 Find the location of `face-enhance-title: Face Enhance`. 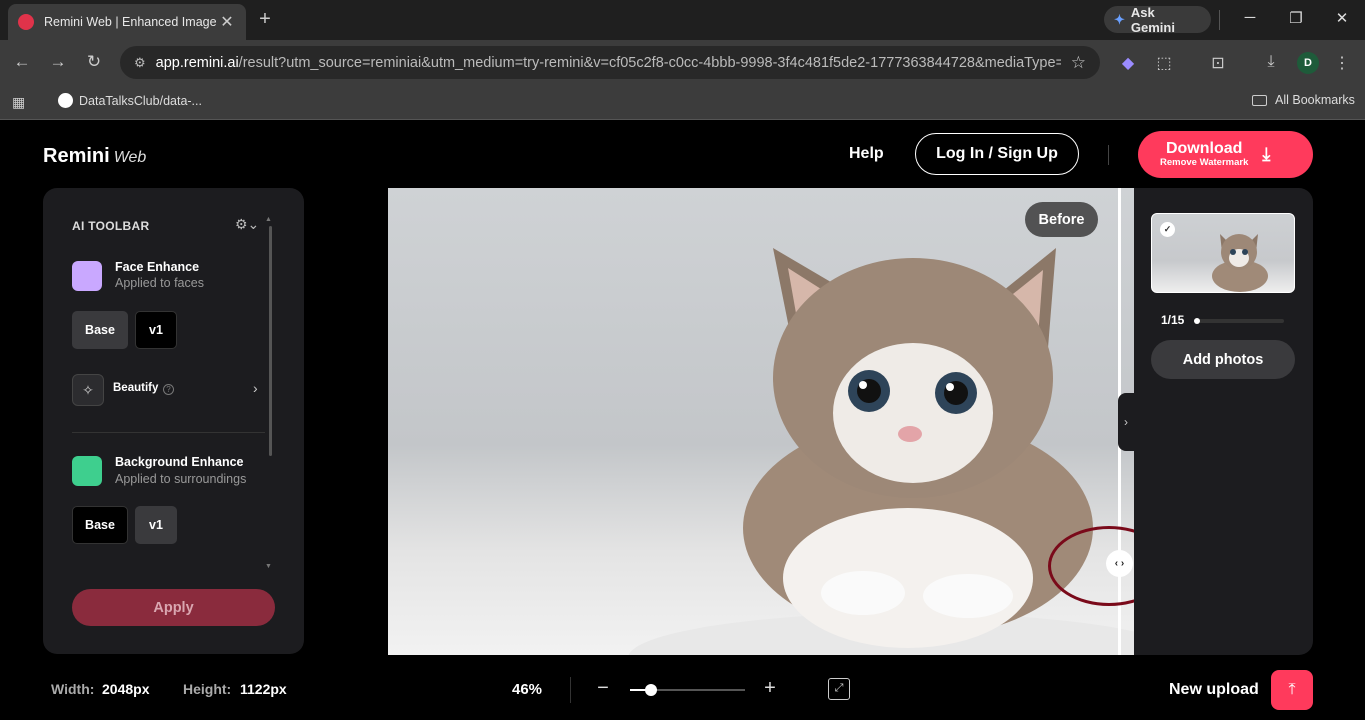

face-enhance-title: Face Enhance is located at coordinates (157, 267).